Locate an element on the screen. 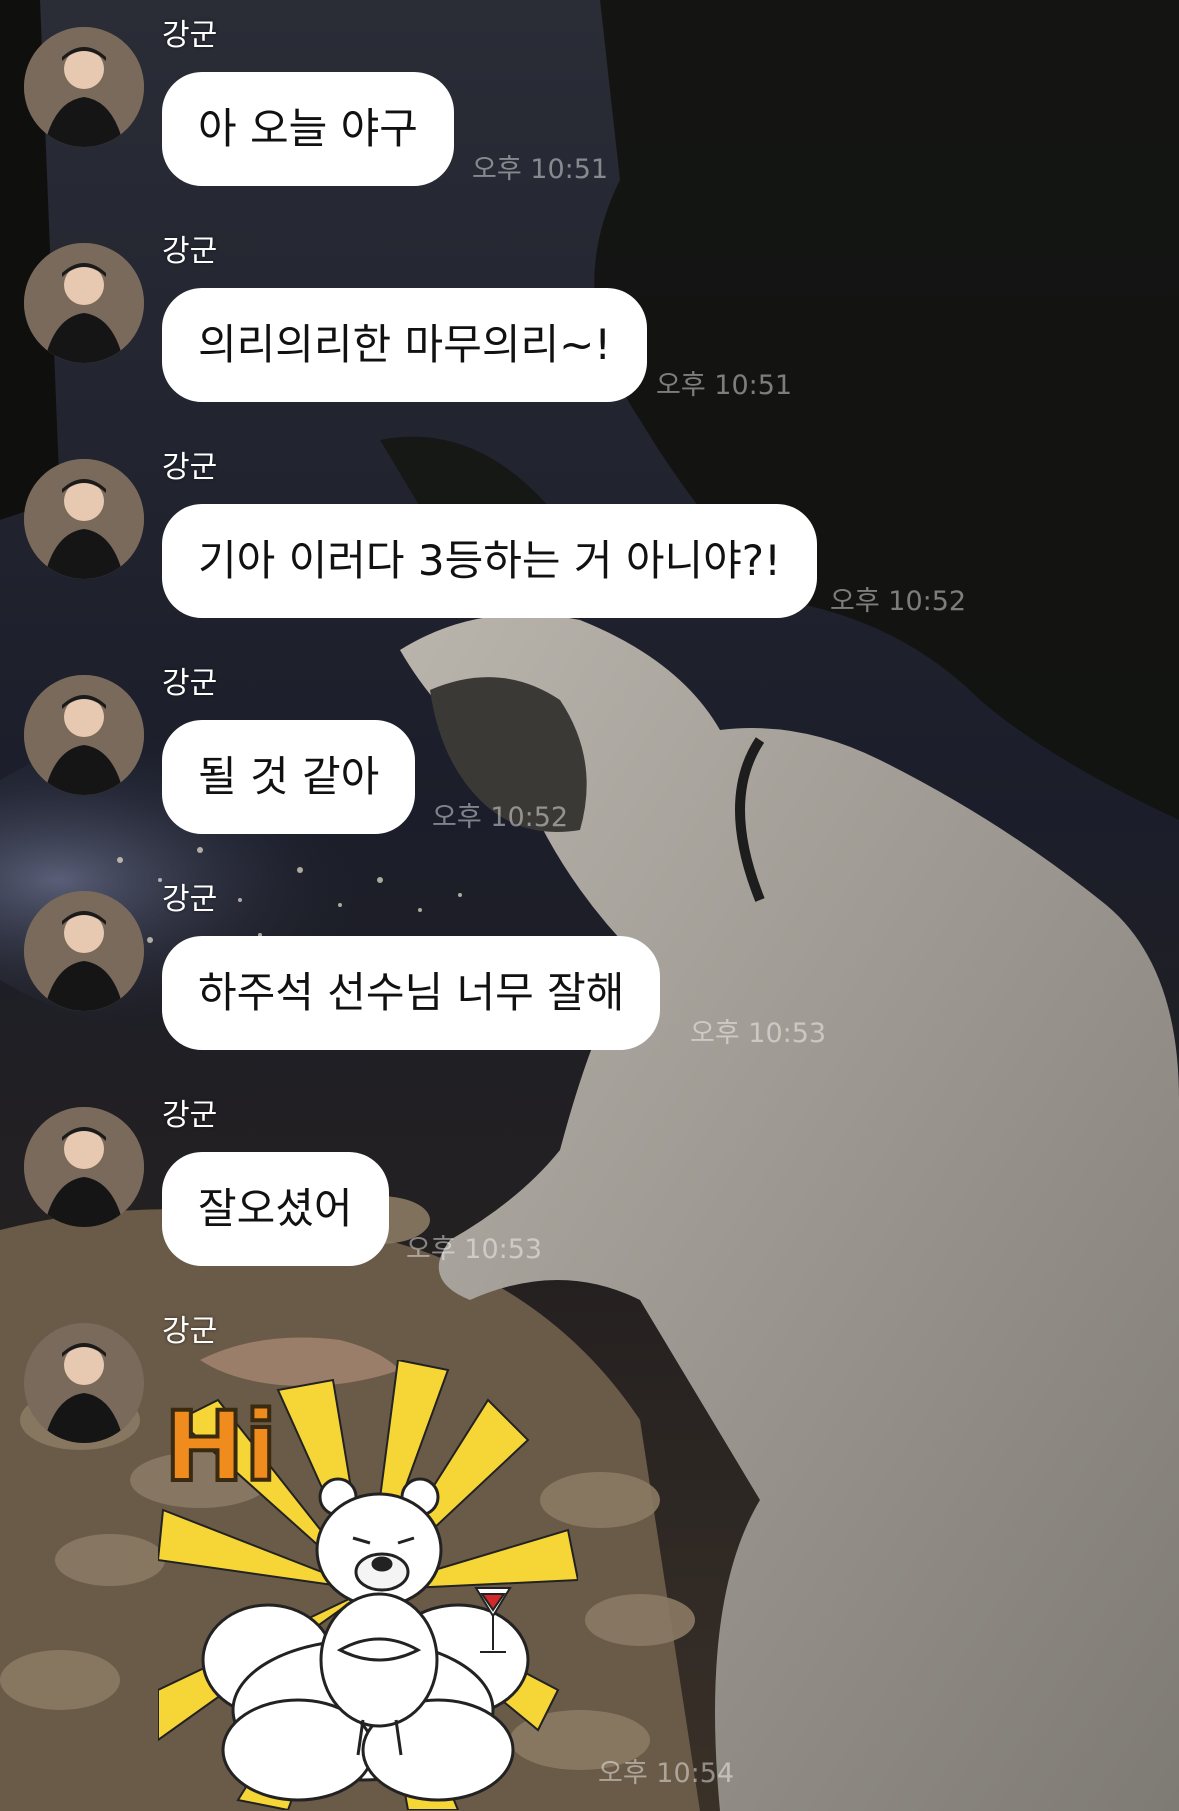 Image resolution: width=1179 pixels, height=1811 pixels. message-bubble: 기아 이러다 3등하는 거 아니야?! is located at coordinates (489, 561).